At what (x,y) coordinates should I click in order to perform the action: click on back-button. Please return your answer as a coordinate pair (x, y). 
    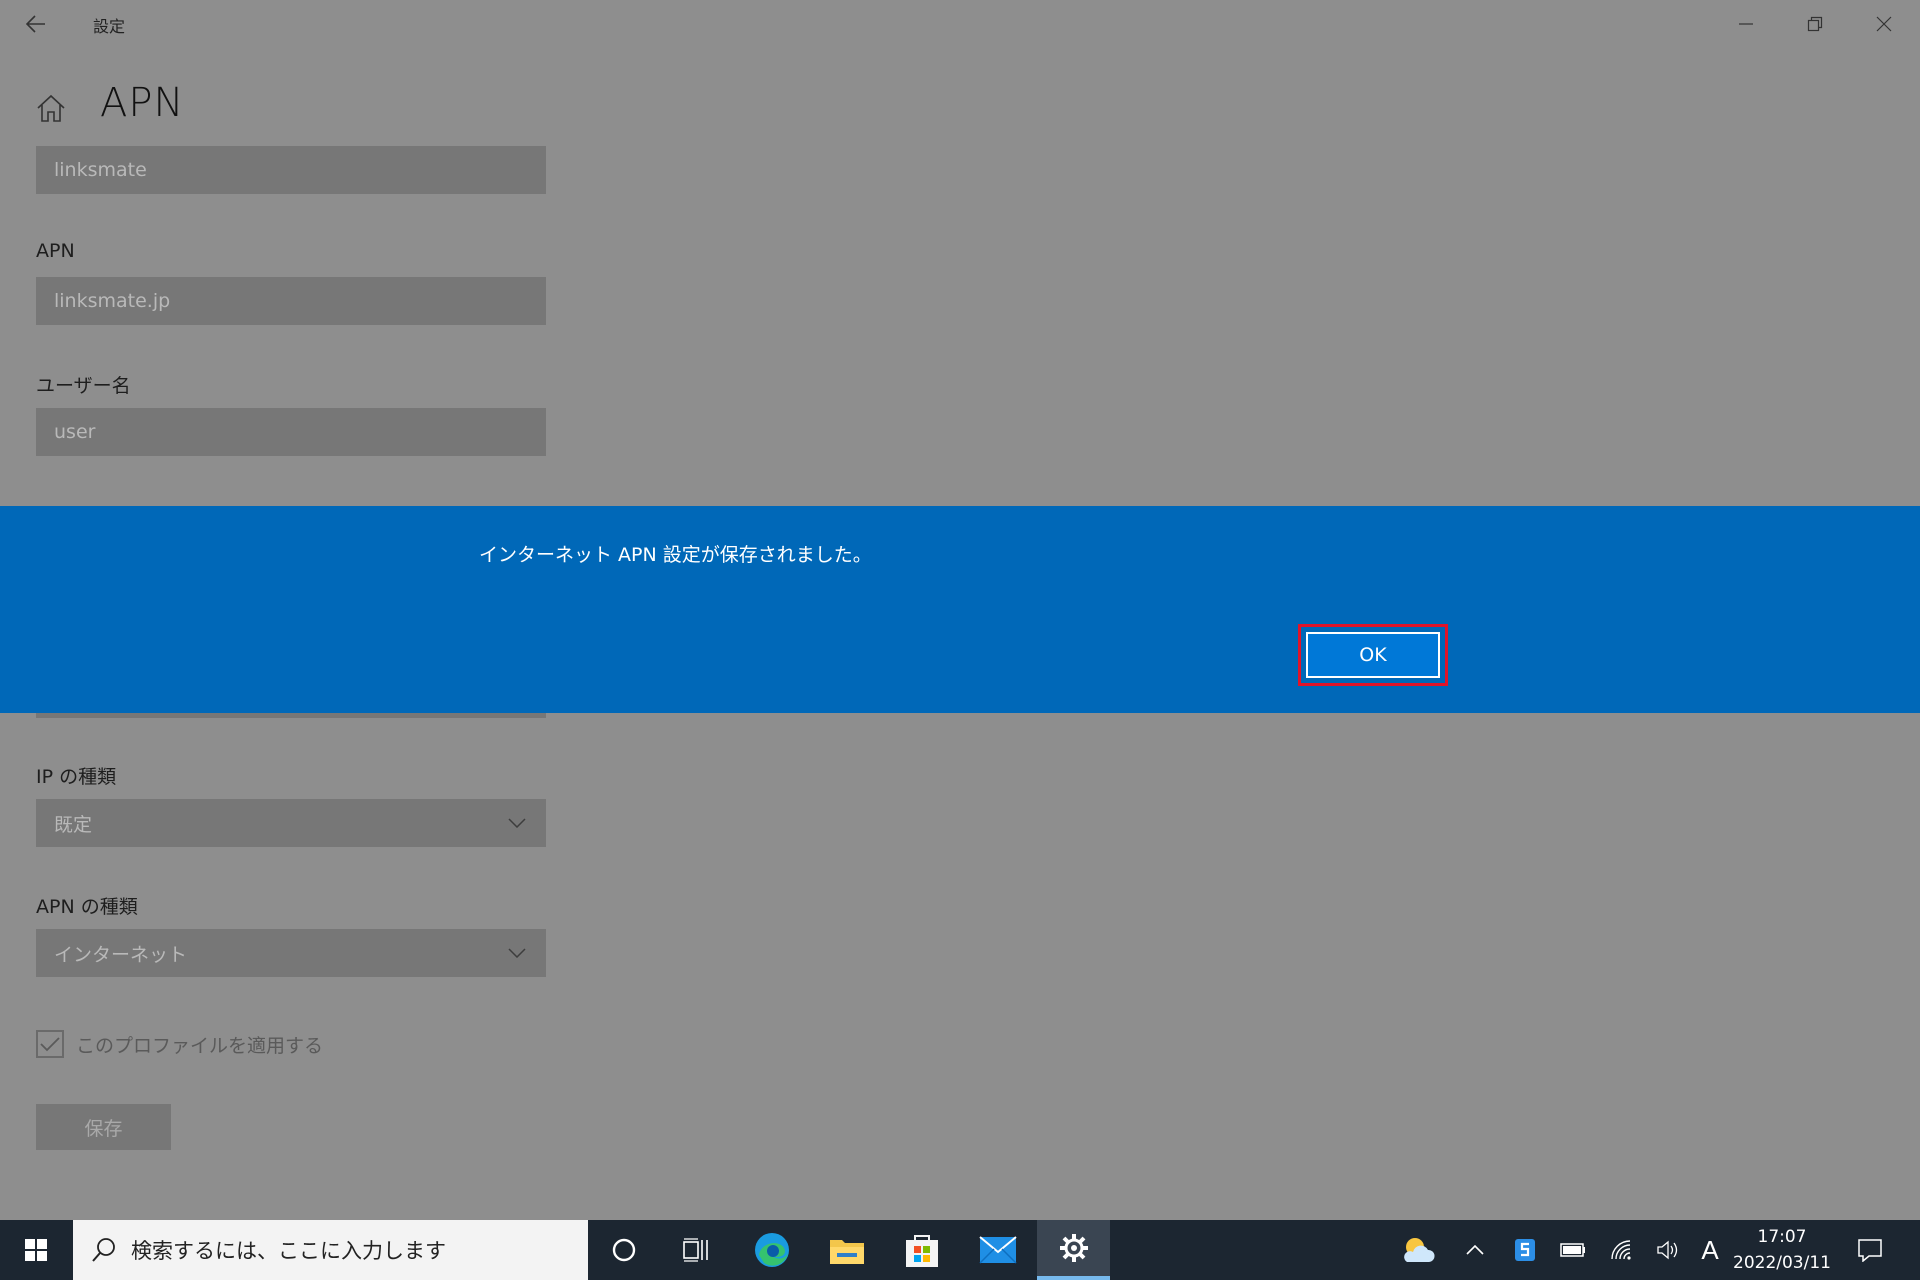
    Looking at the image, I should click on (36, 24).